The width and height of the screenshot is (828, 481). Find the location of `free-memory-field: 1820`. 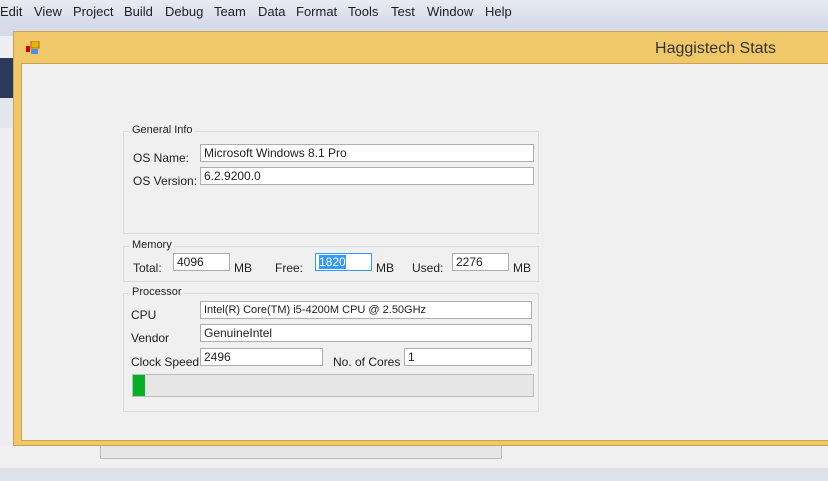

free-memory-field: 1820 is located at coordinates (343, 262).